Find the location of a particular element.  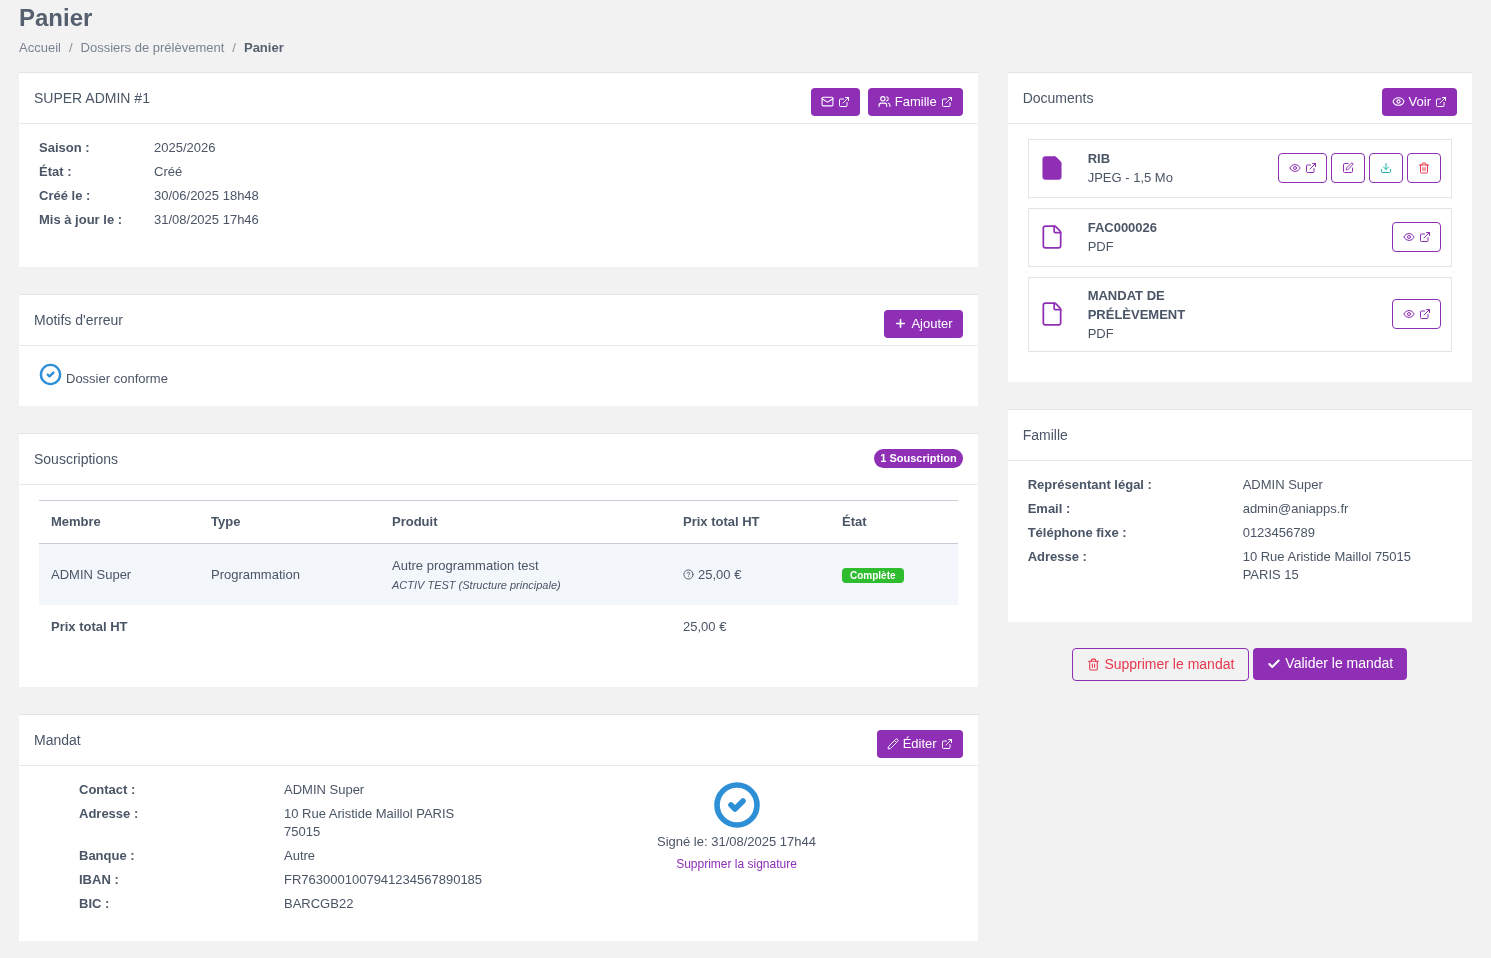

validate-mandate-button: Valider le mandat is located at coordinates (1330, 663).